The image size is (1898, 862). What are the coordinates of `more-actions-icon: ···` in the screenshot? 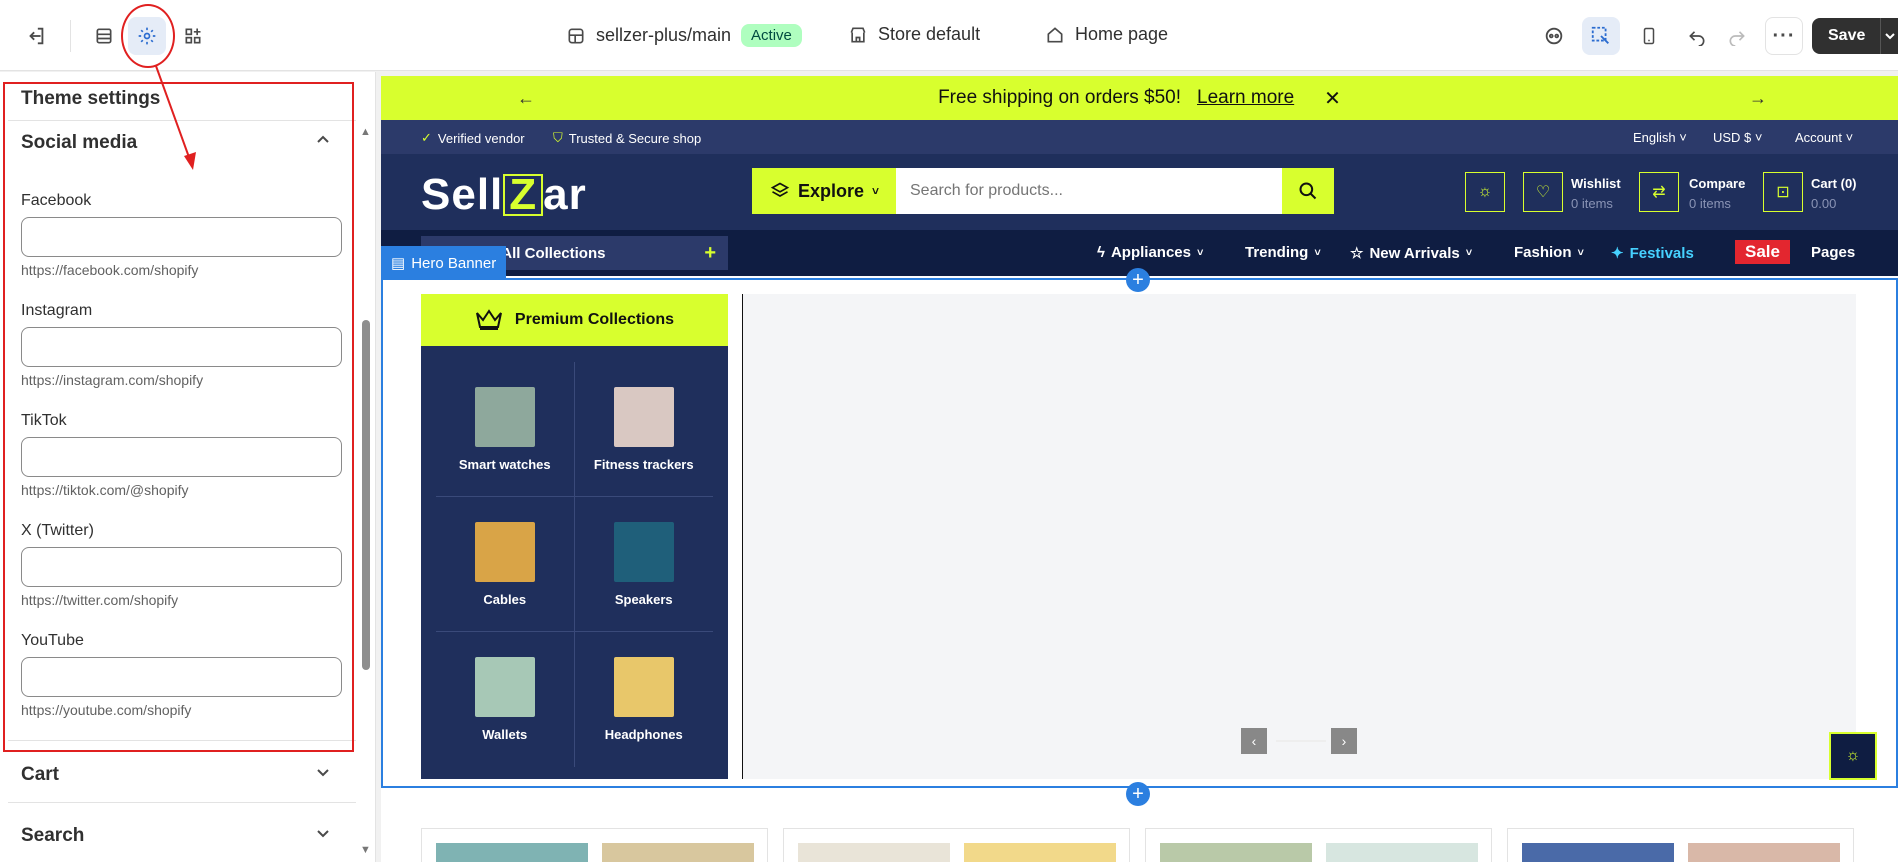 It's located at (1784, 36).